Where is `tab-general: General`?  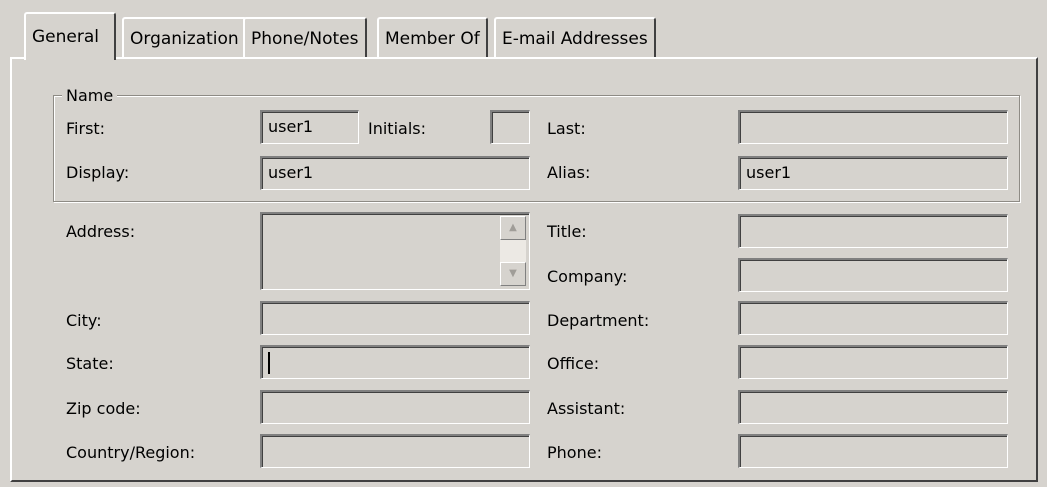 tab-general: General is located at coordinates (70, 36).